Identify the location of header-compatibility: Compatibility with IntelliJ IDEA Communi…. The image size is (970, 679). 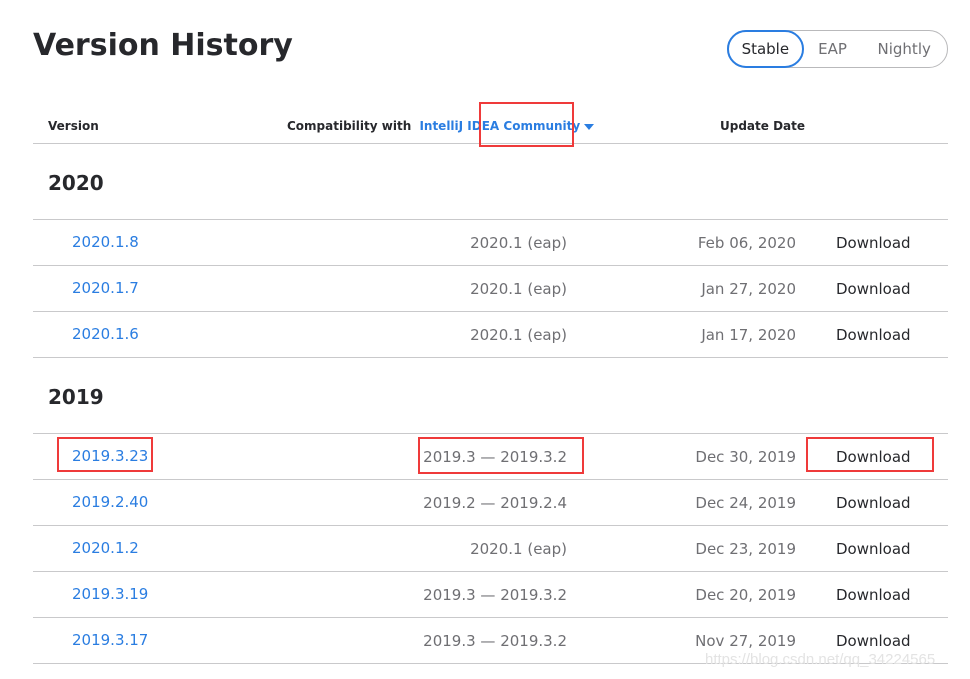
(441, 126).